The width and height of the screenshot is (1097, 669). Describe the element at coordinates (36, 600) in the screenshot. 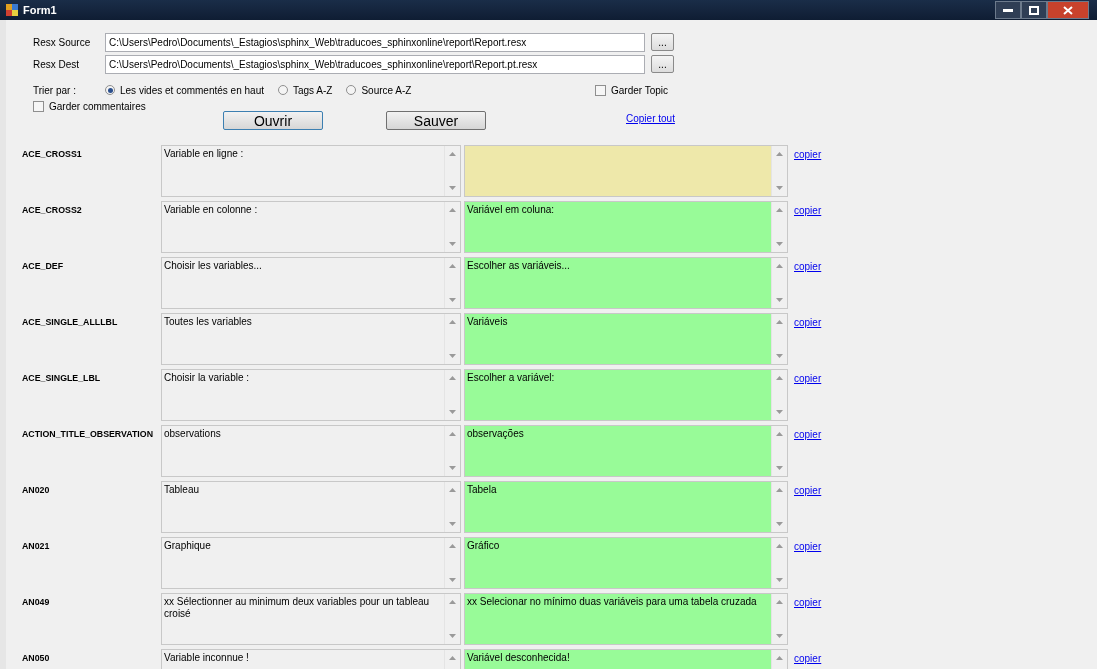

I see `resource-key: AN049` at that location.